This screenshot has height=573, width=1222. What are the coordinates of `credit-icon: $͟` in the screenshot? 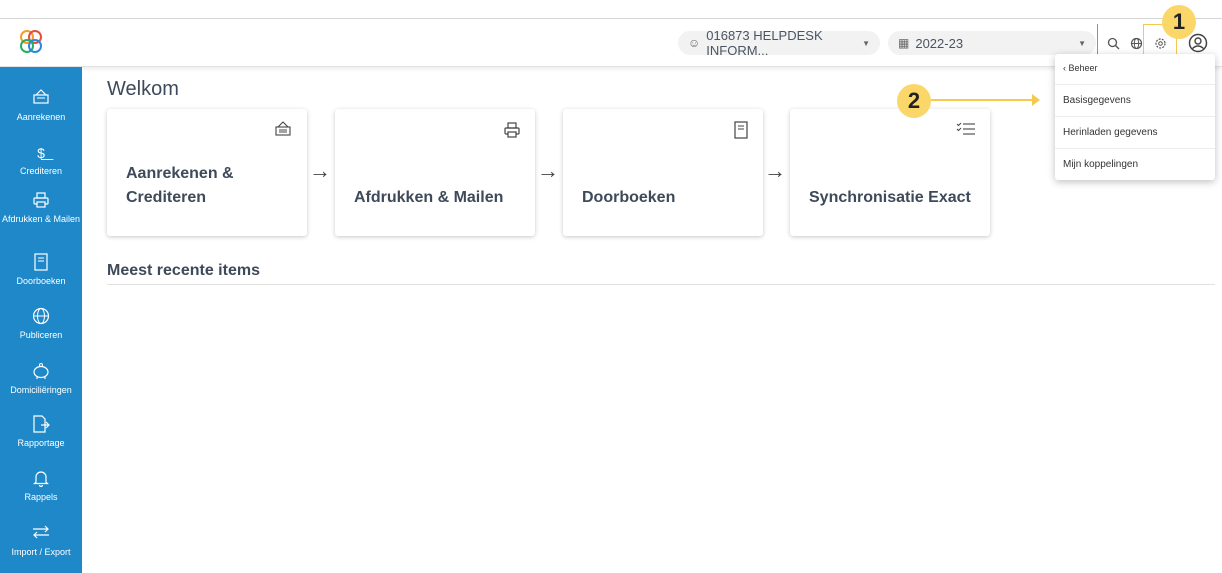 It's located at (41, 153).